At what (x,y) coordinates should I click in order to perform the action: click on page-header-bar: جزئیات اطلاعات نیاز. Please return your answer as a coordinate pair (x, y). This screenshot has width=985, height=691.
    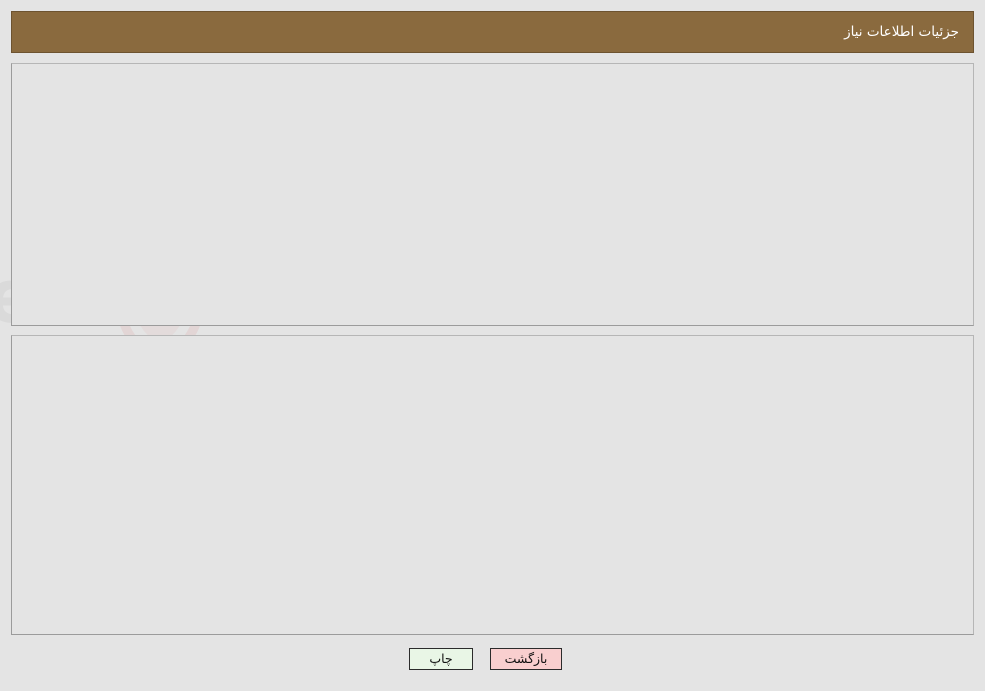
    Looking at the image, I should click on (492, 32).